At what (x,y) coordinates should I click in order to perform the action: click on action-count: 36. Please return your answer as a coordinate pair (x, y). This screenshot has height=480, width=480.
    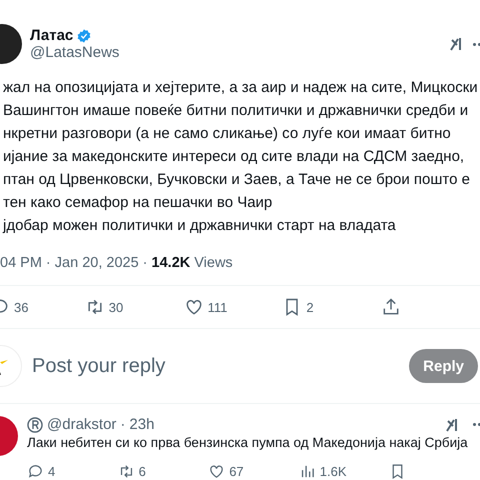
    Looking at the image, I should click on (21, 307).